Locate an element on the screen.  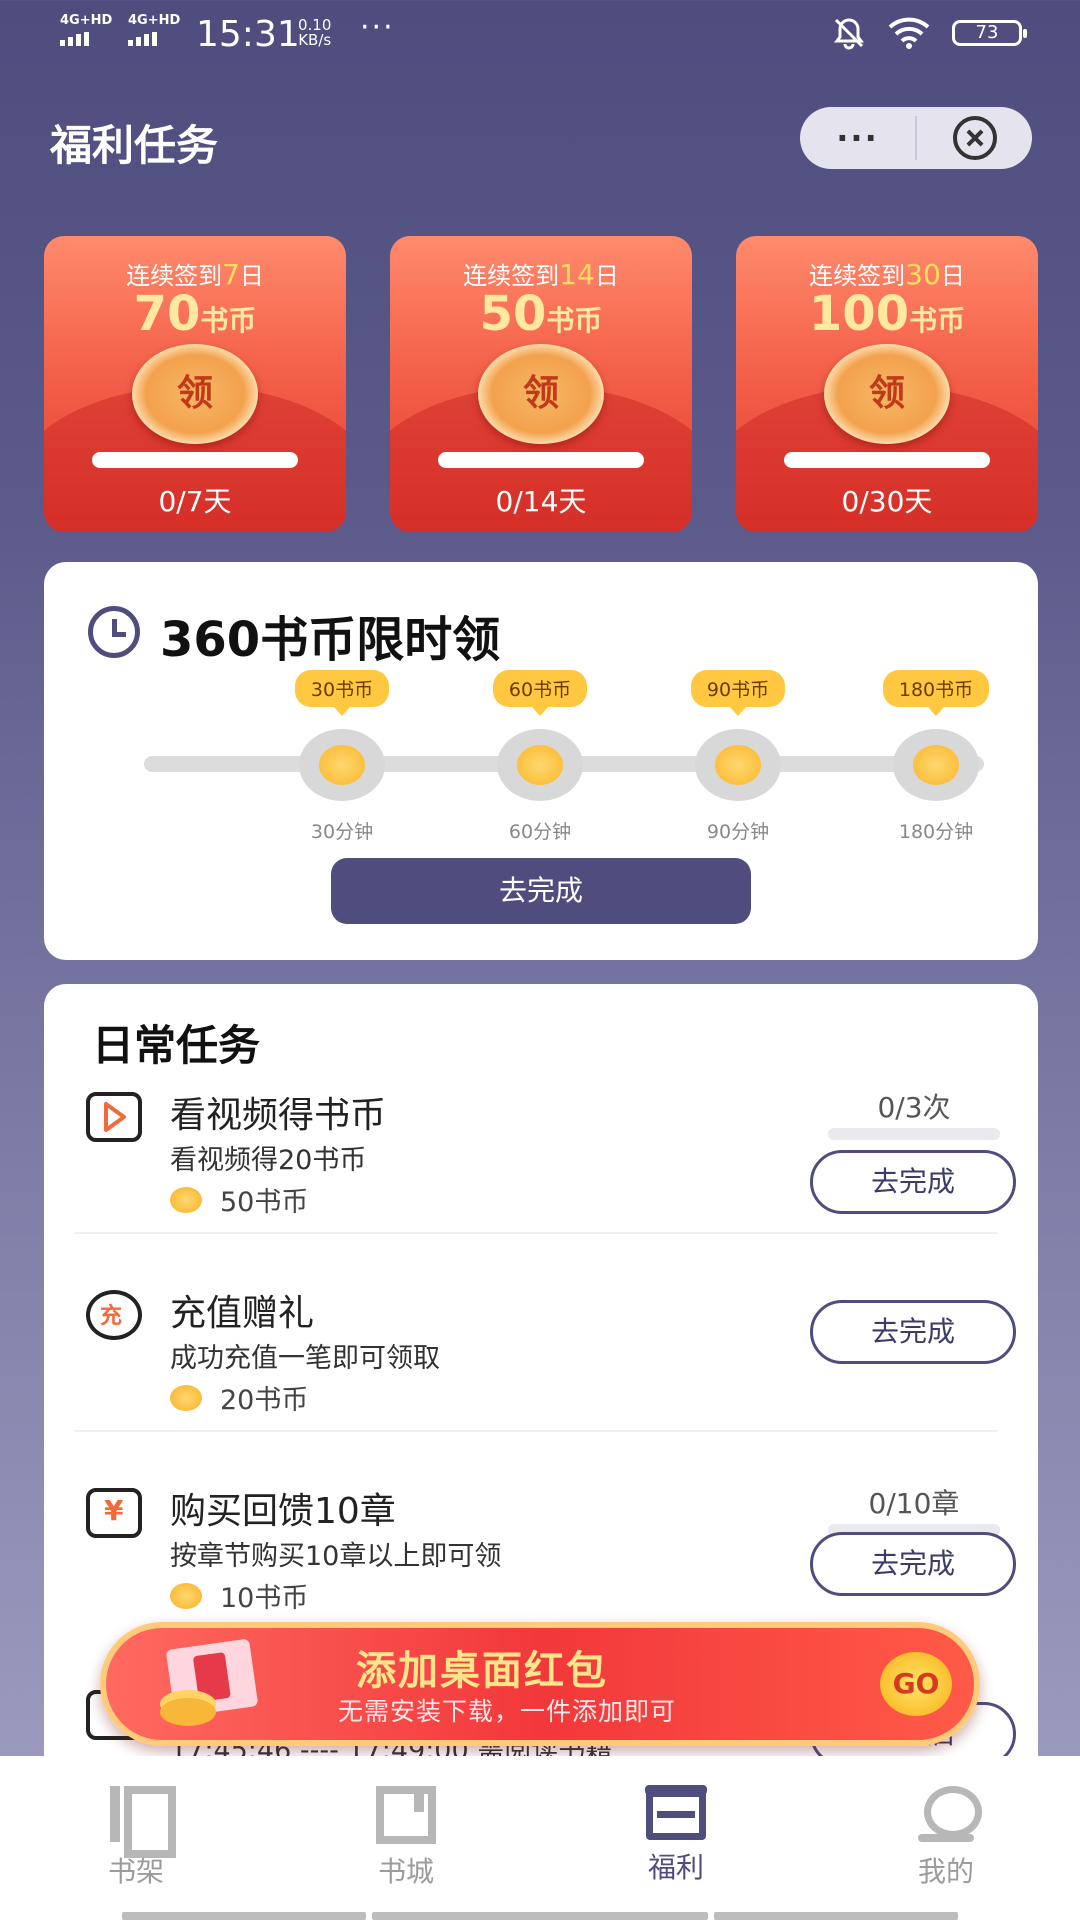
sign-in-progress-text: 0/30天 is located at coordinates (887, 501).